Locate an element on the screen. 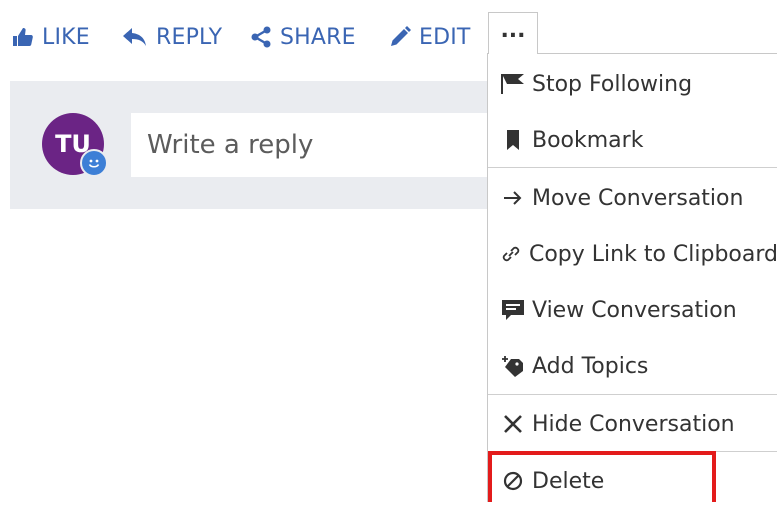 The image size is (777, 509). prohibited-icon is located at coordinates (513, 481).